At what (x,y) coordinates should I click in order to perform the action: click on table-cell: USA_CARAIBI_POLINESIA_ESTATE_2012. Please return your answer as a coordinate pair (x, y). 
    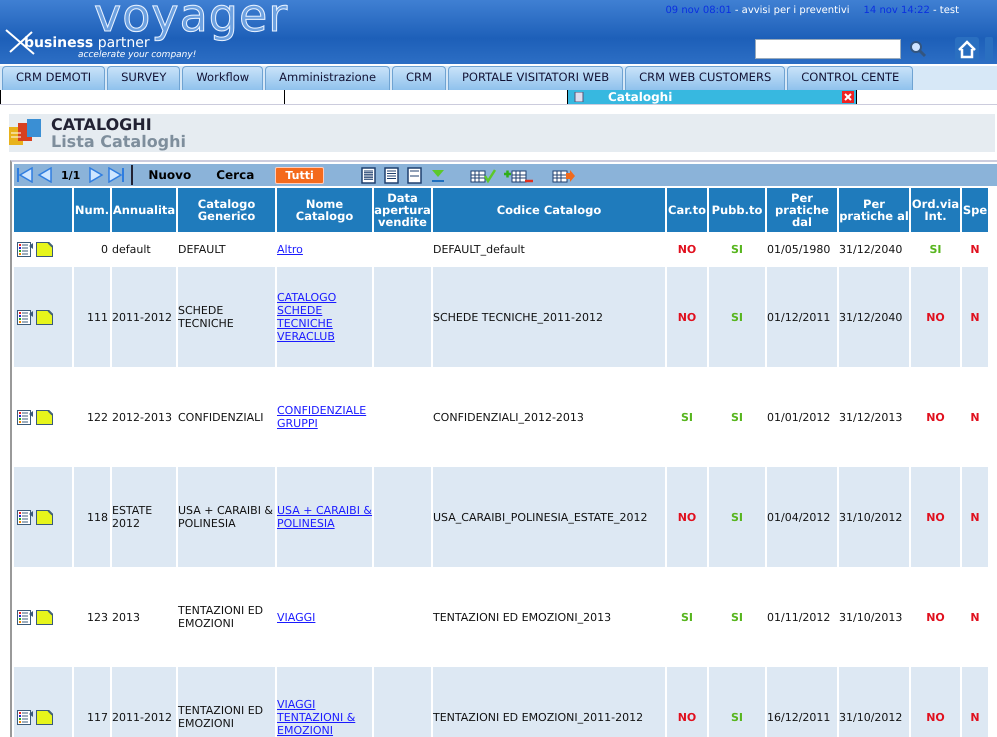
    Looking at the image, I should click on (549, 517).